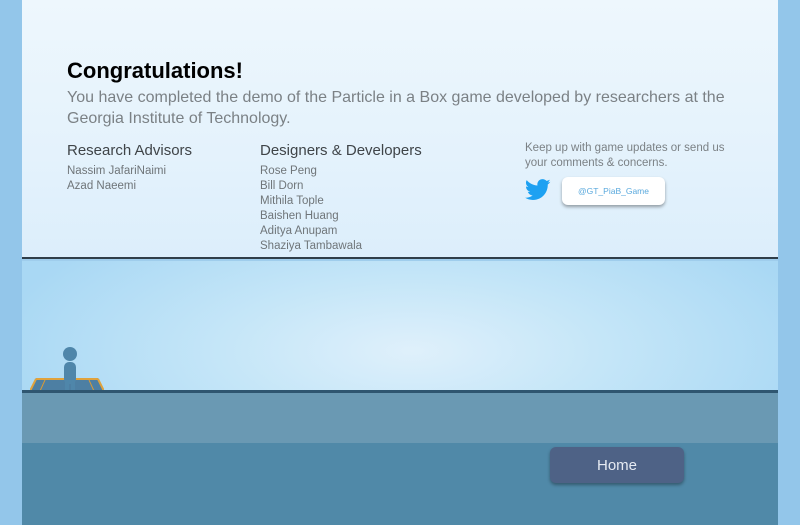  What do you see at coordinates (282, 186) in the screenshot?
I see `list-item: Bill Dorn` at bounding box center [282, 186].